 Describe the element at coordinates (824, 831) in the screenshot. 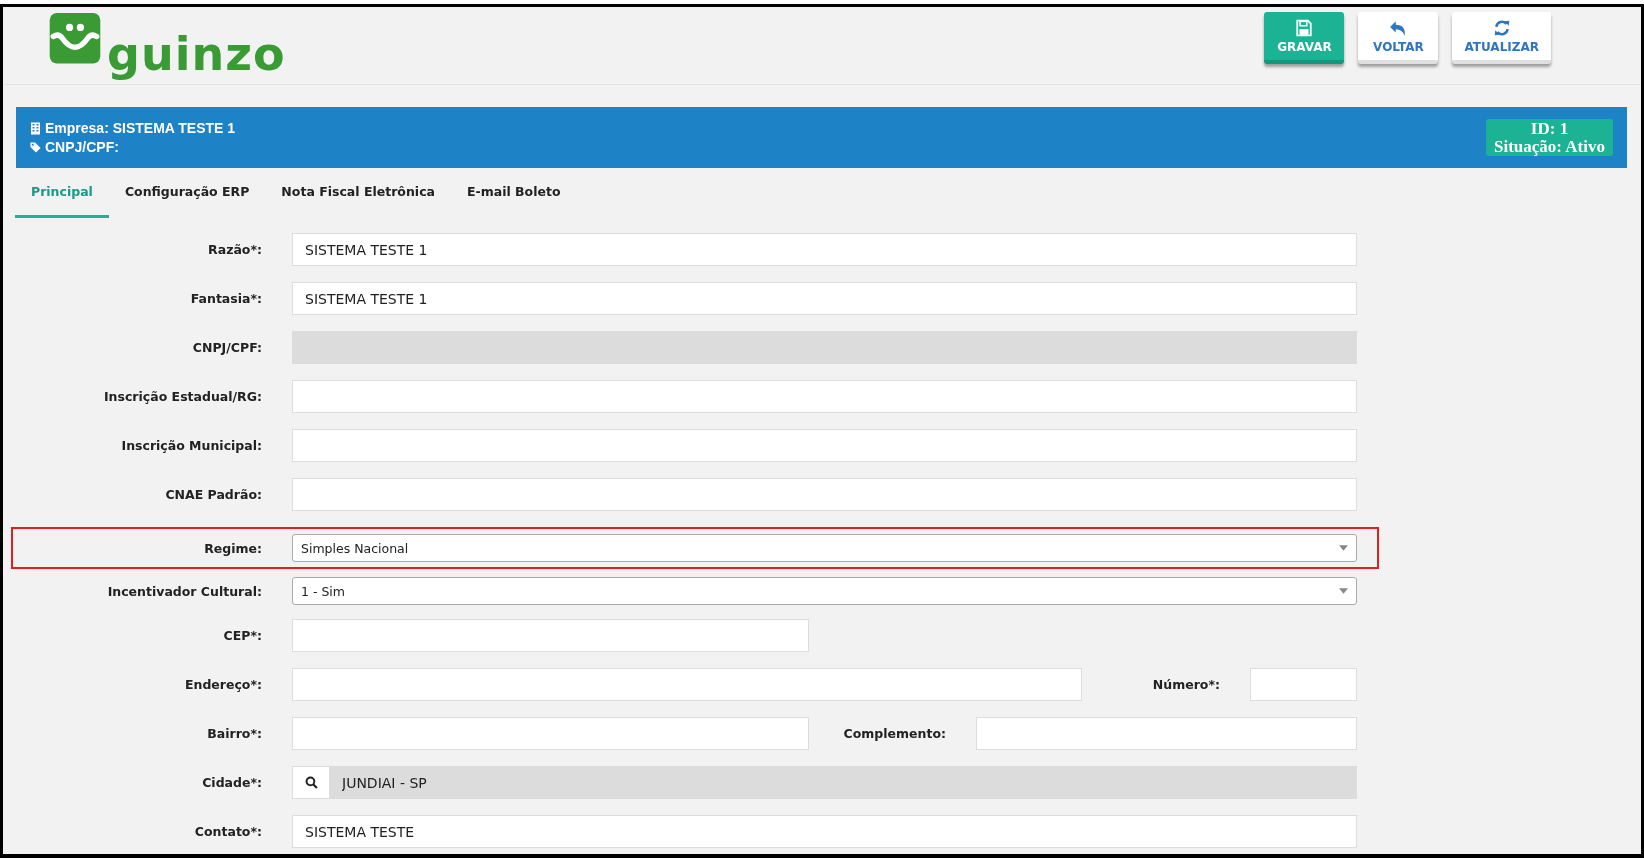

I see `input-field: SISTEMA TESTE` at that location.